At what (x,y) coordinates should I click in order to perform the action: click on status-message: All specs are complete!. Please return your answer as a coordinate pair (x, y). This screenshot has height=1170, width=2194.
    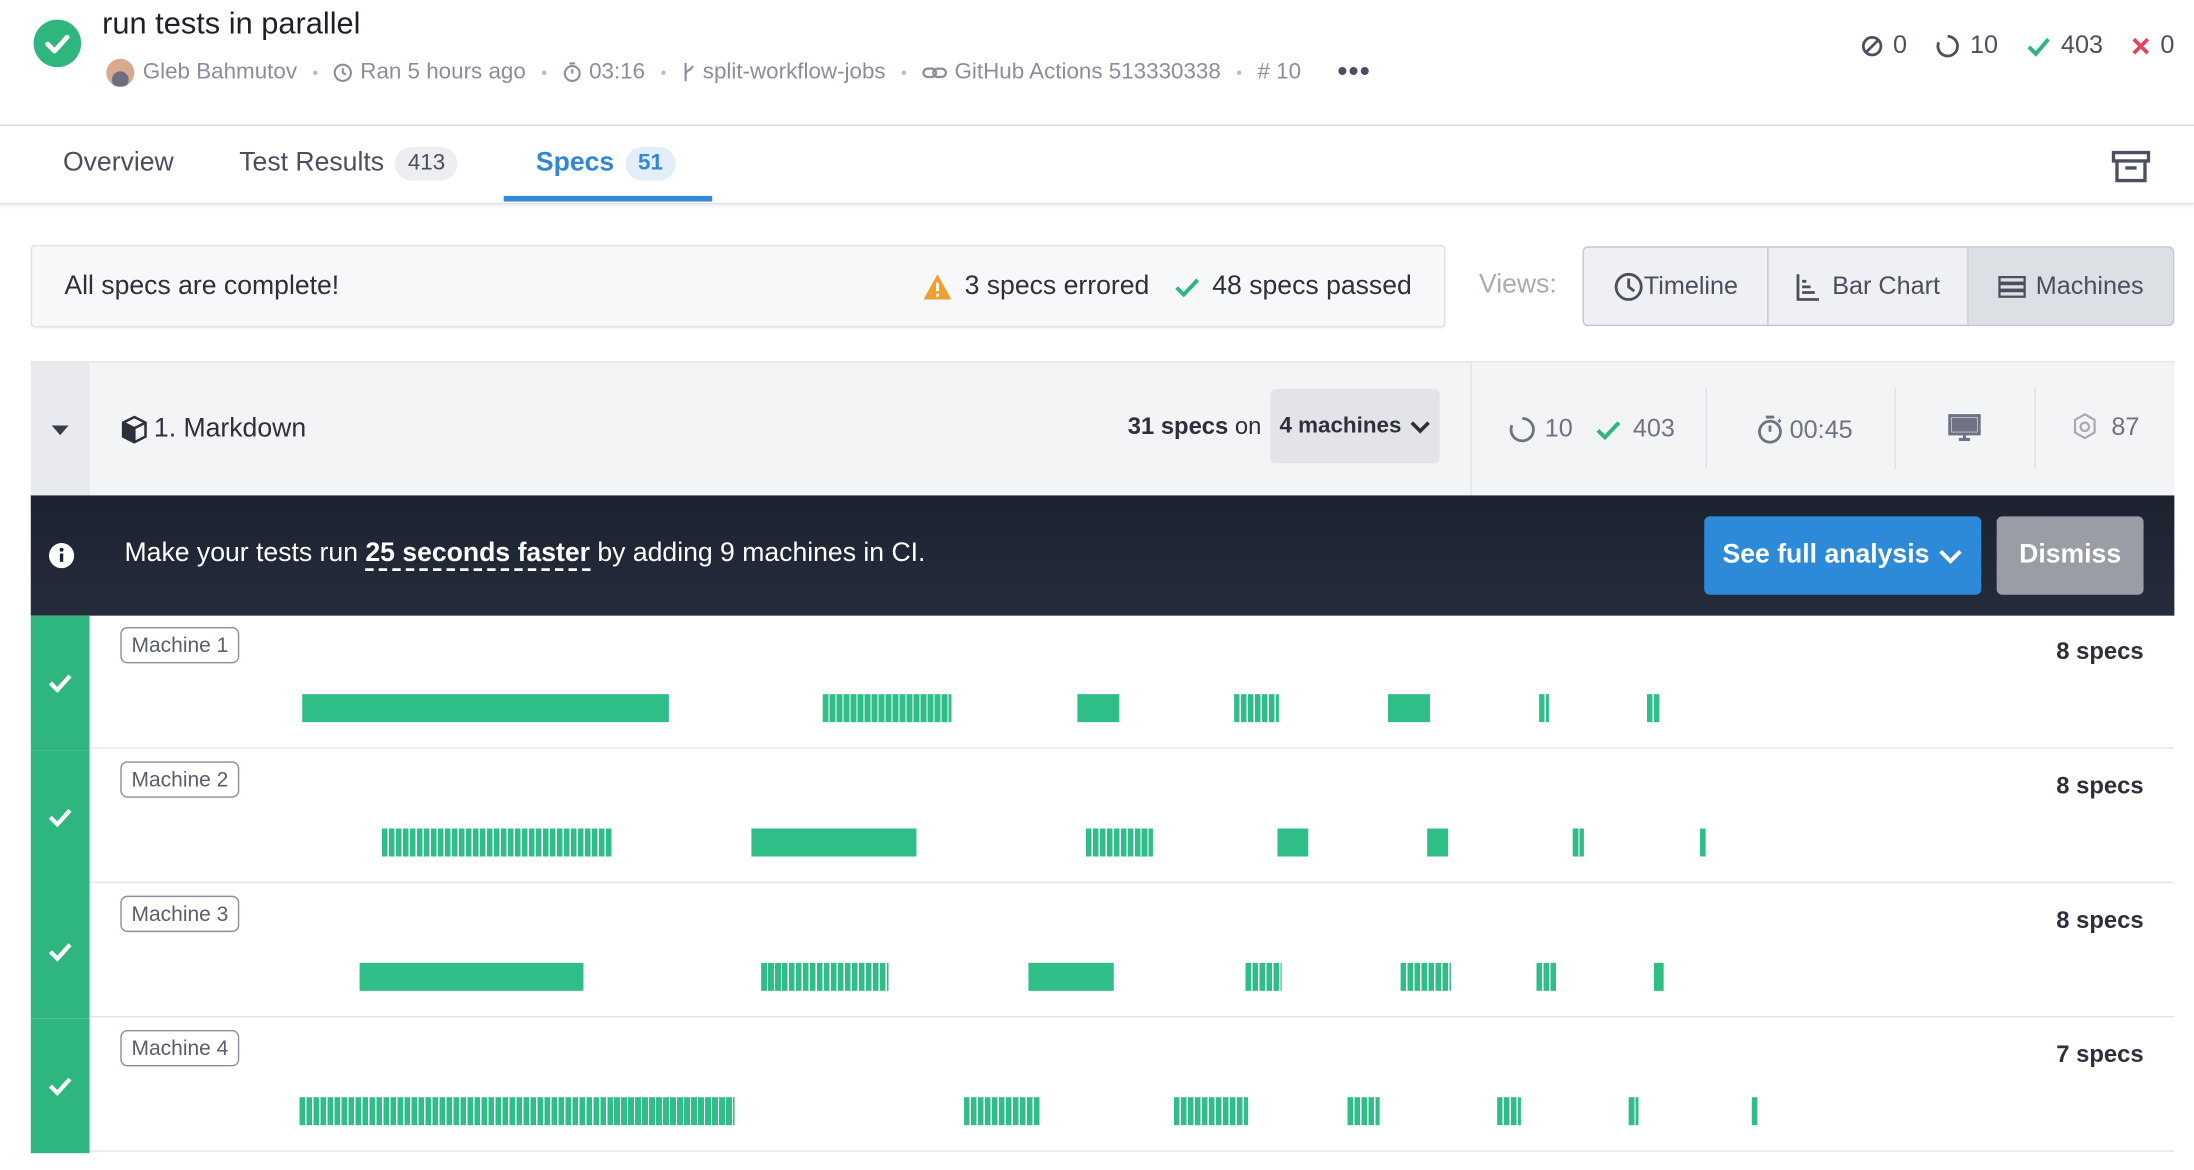
    Looking at the image, I should click on (202, 286).